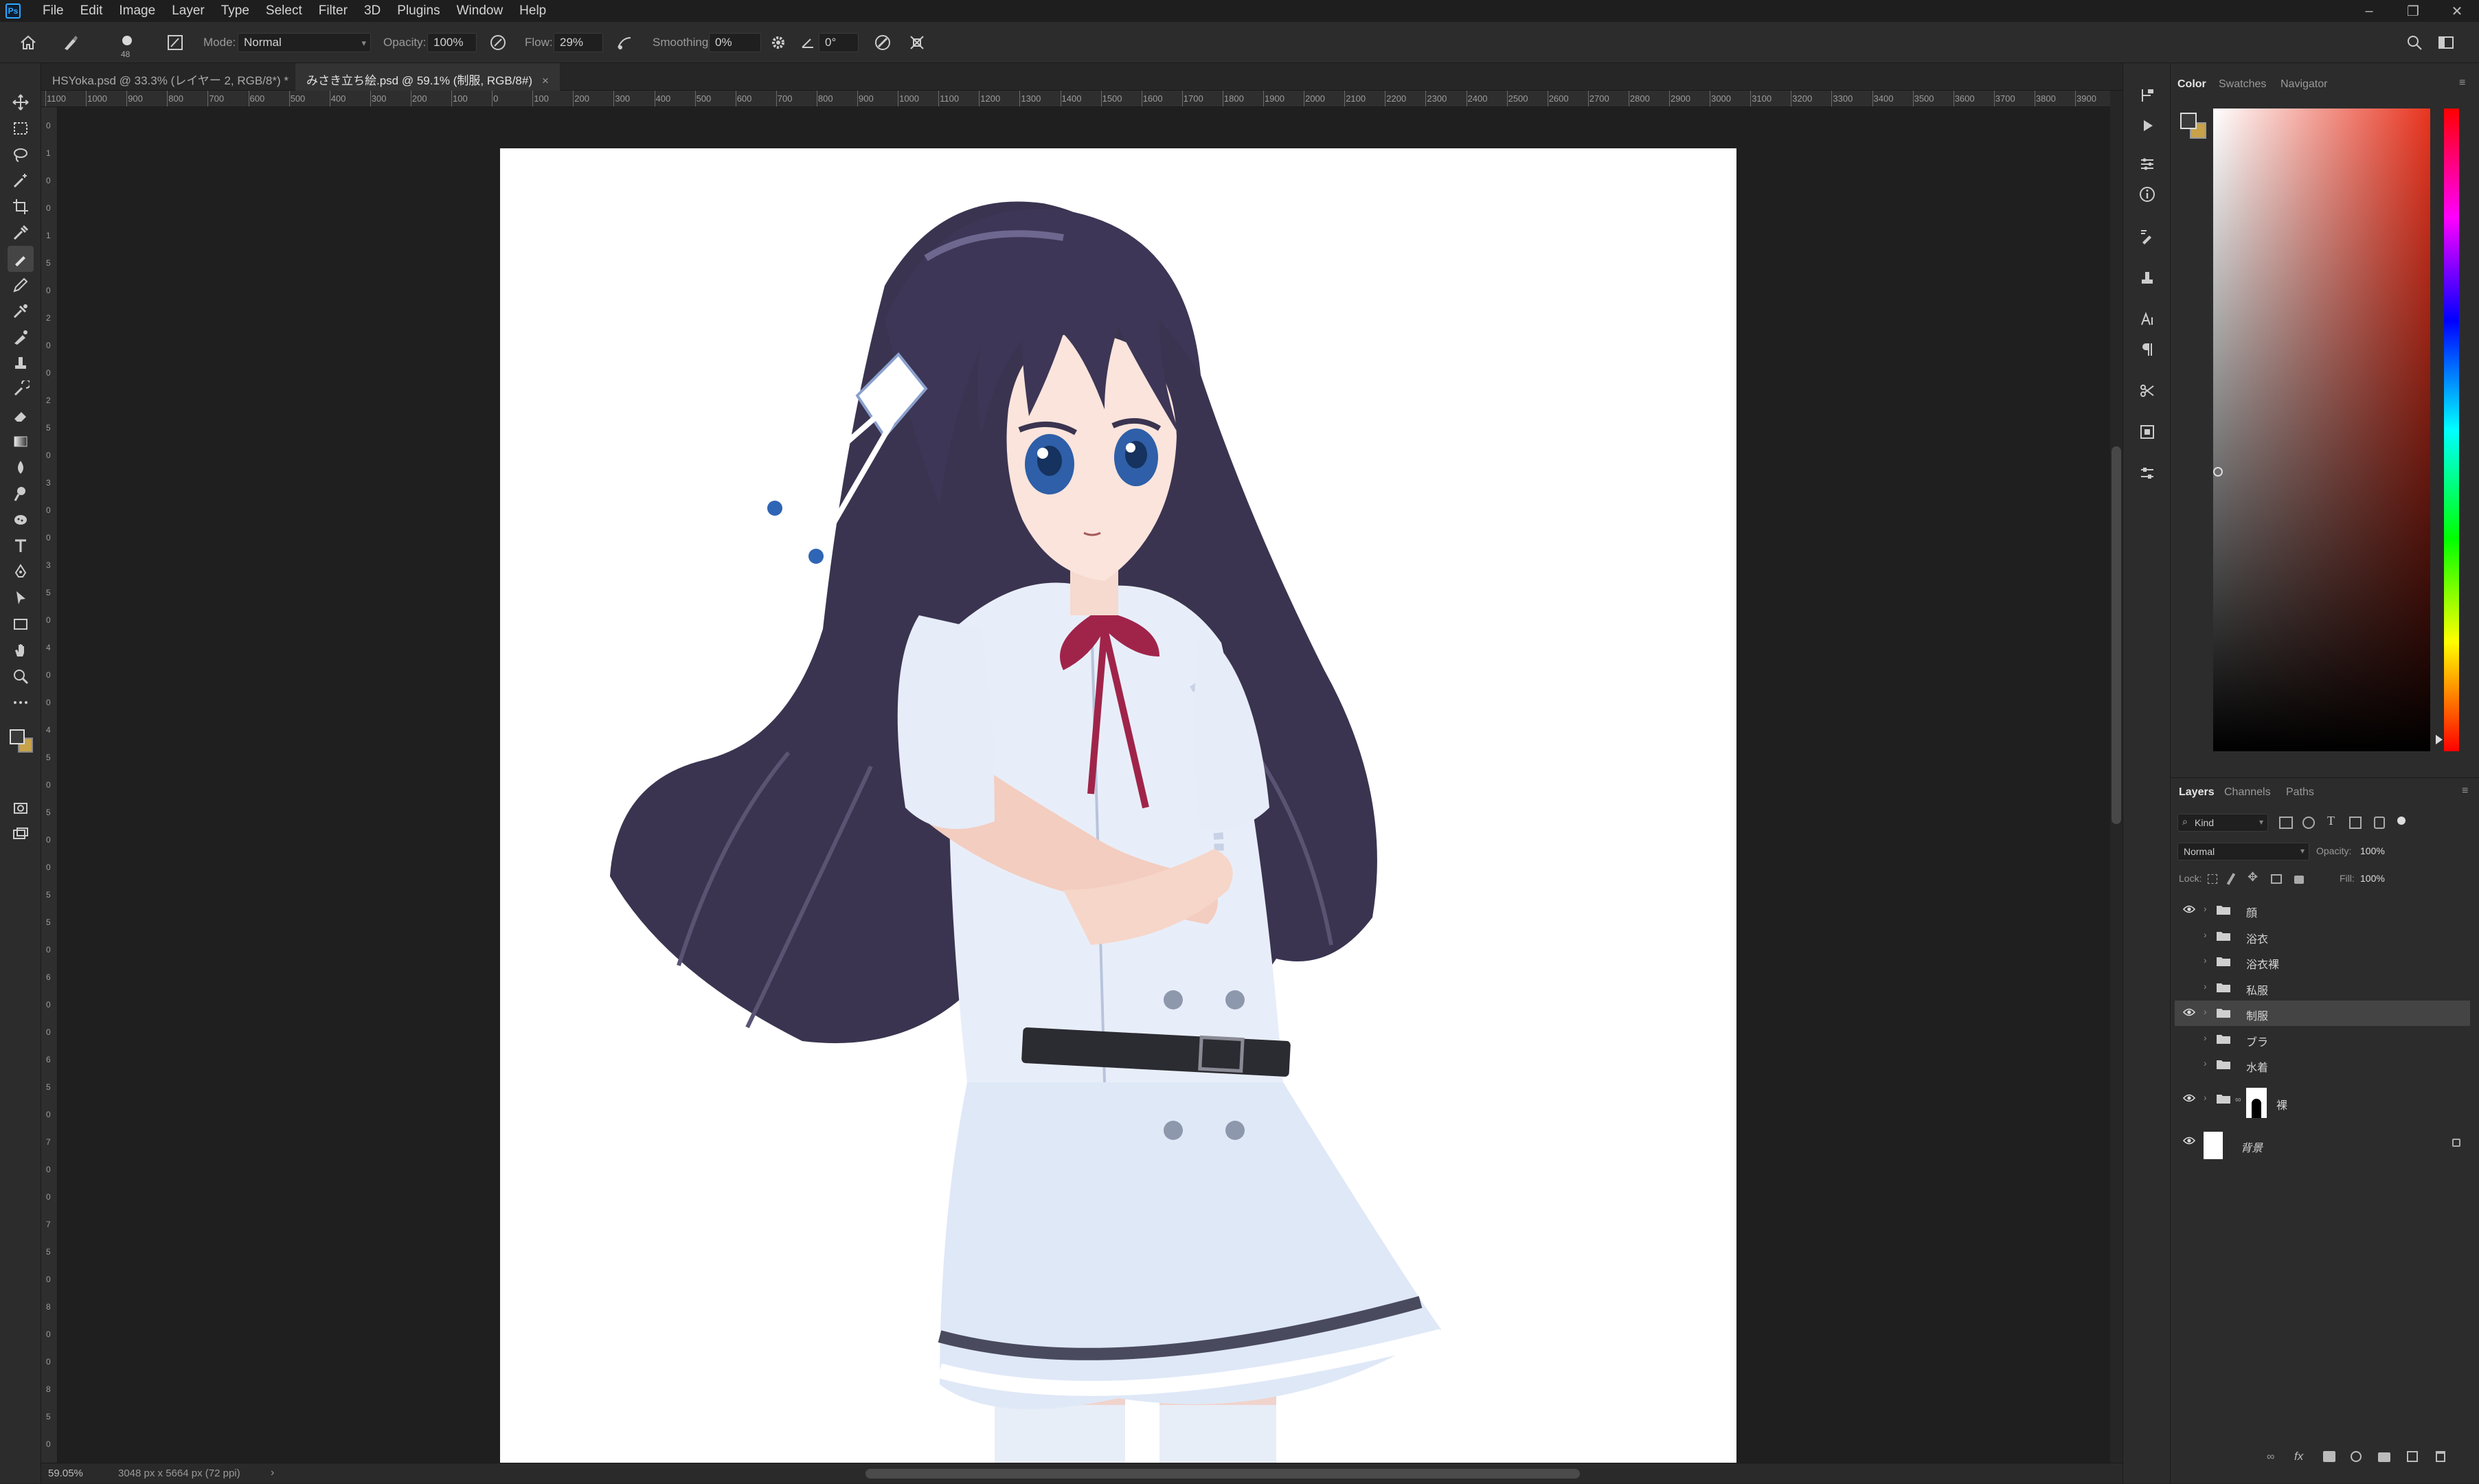 The width and height of the screenshot is (2479, 1484). What do you see at coordinates (452, 43) in the screenshot?
I see `opacity-field: 100%` at bounding box center [452, 43].